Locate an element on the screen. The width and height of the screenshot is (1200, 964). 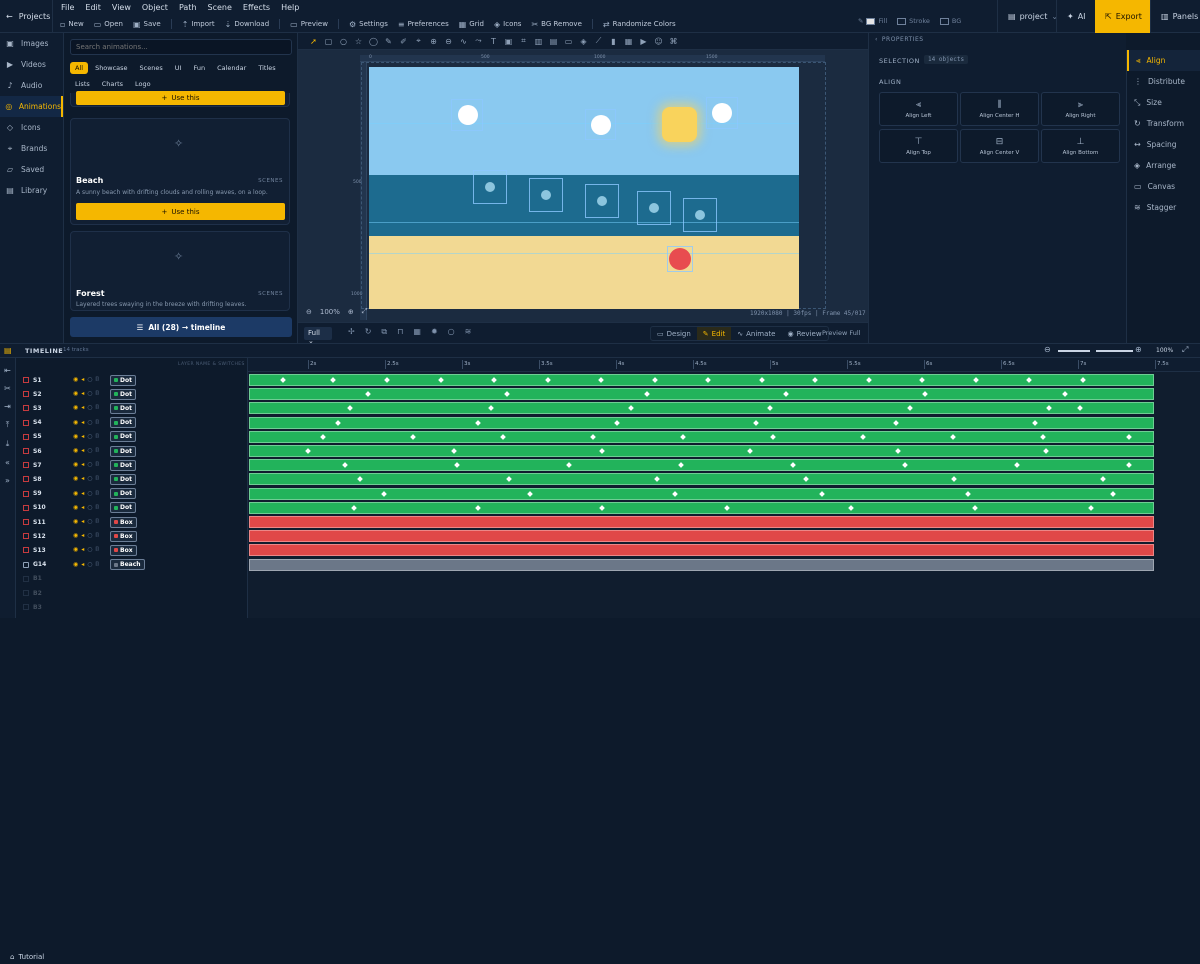
chip-ui: UI is located at coordinates (178, 68).